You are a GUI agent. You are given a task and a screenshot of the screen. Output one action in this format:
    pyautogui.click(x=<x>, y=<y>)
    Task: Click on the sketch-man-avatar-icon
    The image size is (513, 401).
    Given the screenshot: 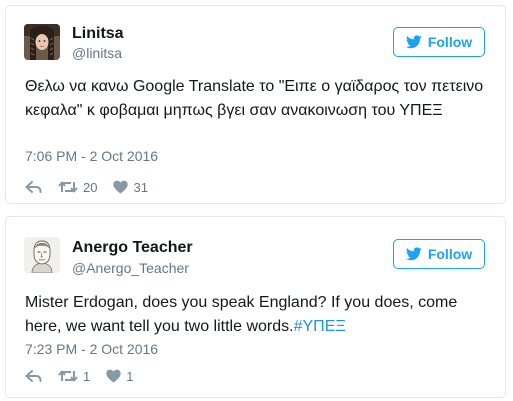 What is the action you would take?
    pyautogui.click(x=42, y=255)
    